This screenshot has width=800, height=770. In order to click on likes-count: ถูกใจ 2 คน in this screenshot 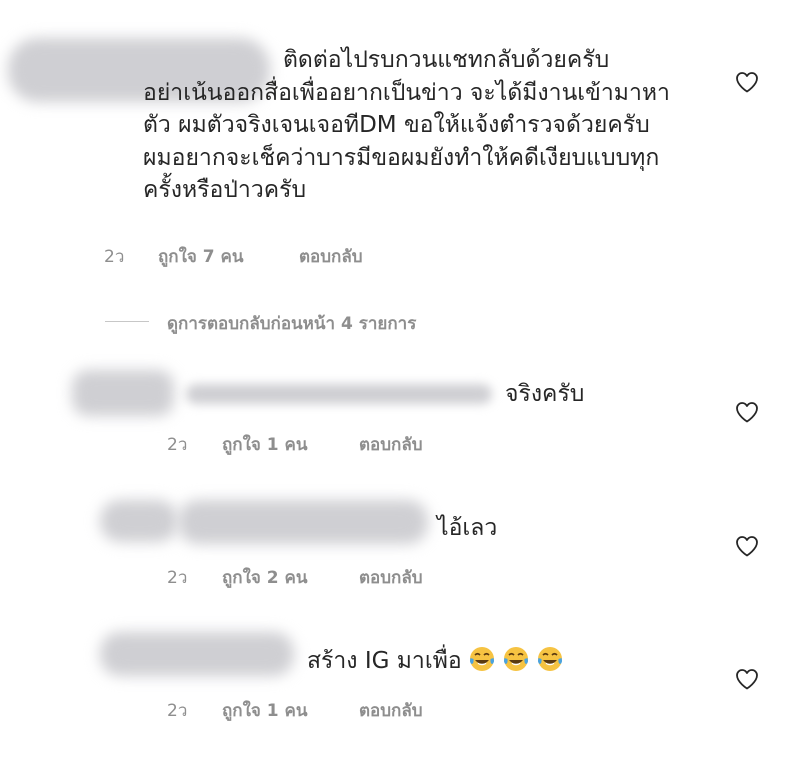, I will do `click(265, 577)`.